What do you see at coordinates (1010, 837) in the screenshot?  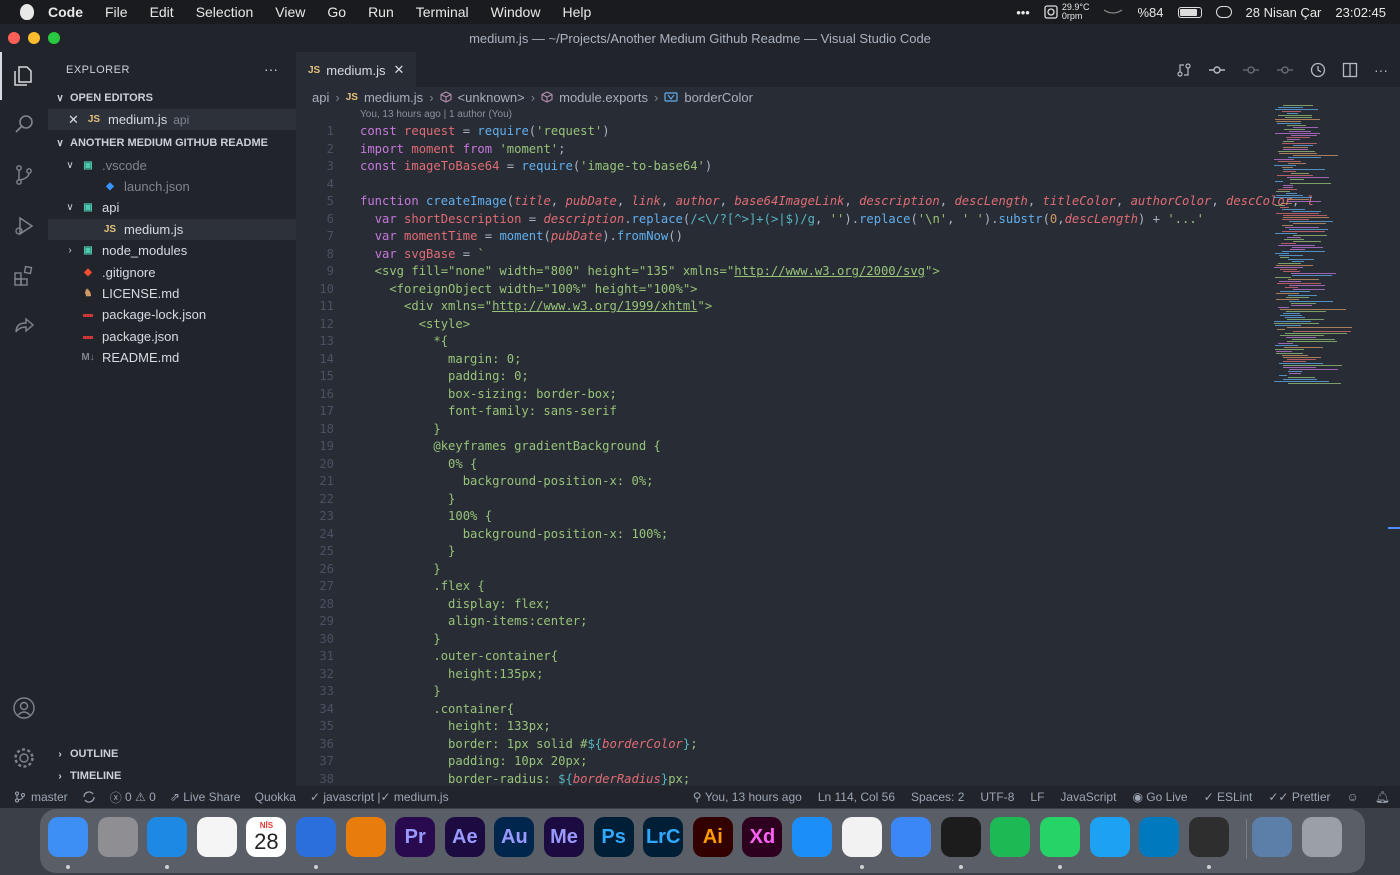 I see `spotify-app-icon` at bounding box center [1010, 837].